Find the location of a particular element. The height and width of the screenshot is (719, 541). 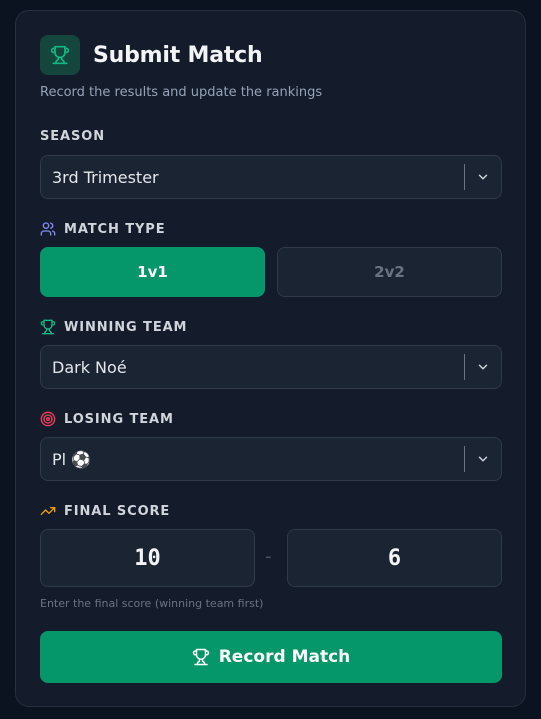

winning-team-label-text: WINNING TEAM is located at coordinates (126, 327).